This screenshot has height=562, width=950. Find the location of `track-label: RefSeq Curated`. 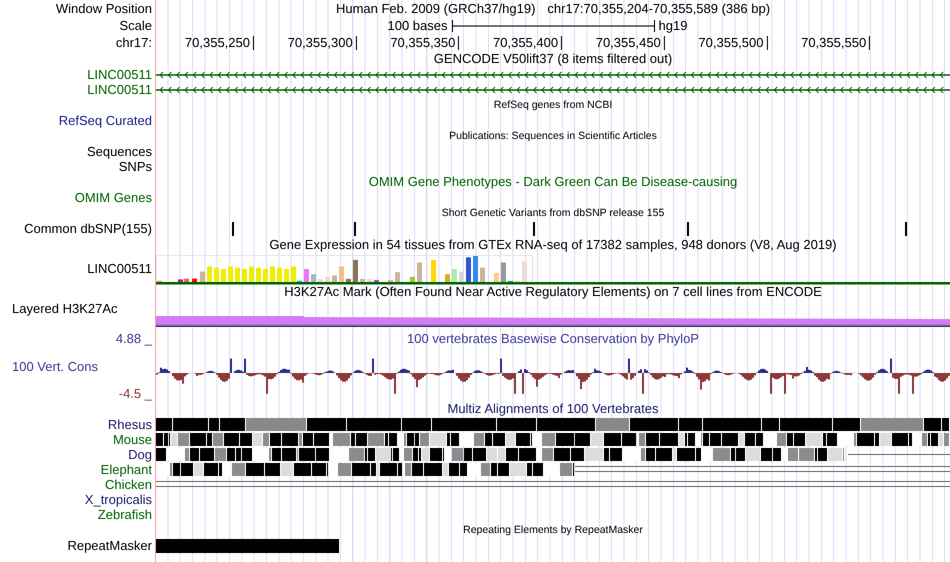

track-label: RefSeq Curated is located at coordinates (105, 121).